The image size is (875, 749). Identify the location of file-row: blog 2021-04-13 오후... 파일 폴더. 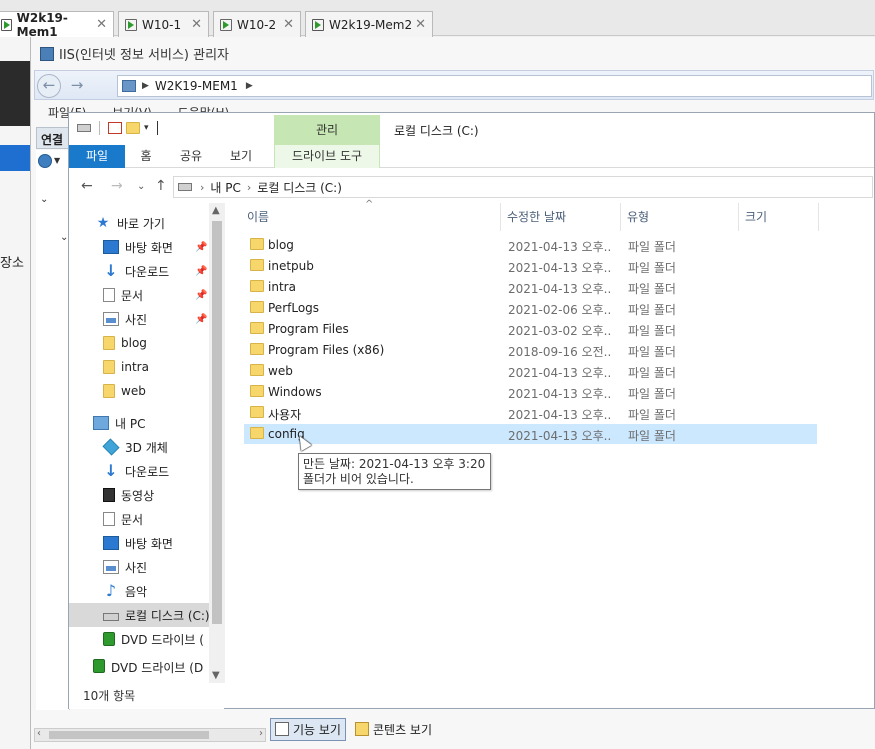
(530, 245).